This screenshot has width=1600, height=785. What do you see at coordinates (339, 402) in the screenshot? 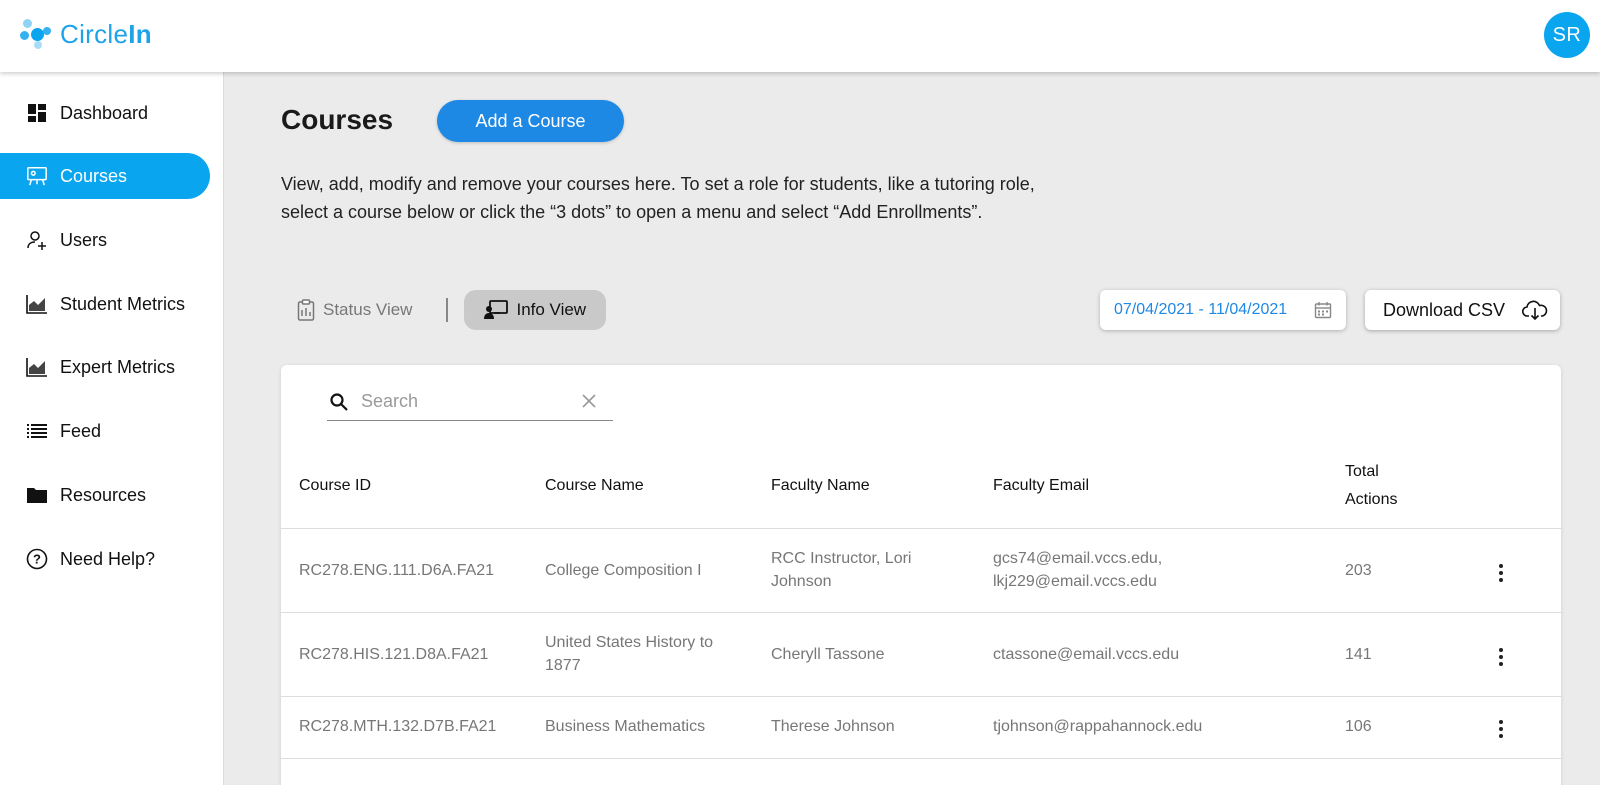
I see `search-icon` at bounding box center [339, 402].